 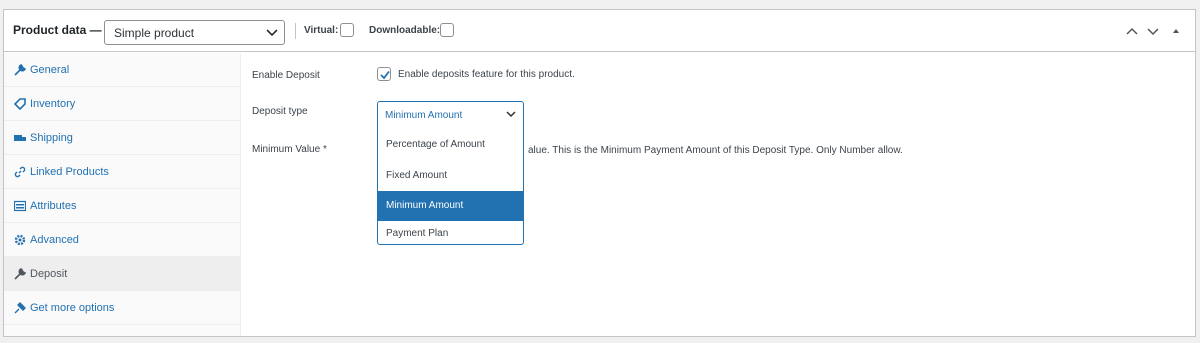 What do you see at coordinates (417, 175) in the screenshot?
I see `option-label: Fixed Amount` at bounding box center [417, 175].